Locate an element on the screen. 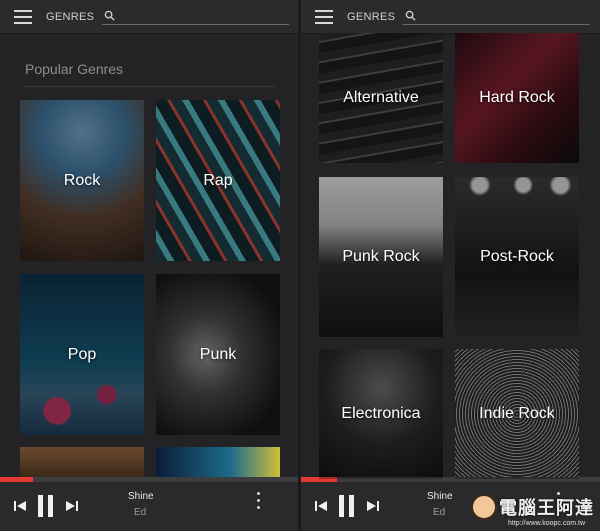 The image size is (600, 531). genre-tile-alternative: Alternative is located at coordinates (381, 98).